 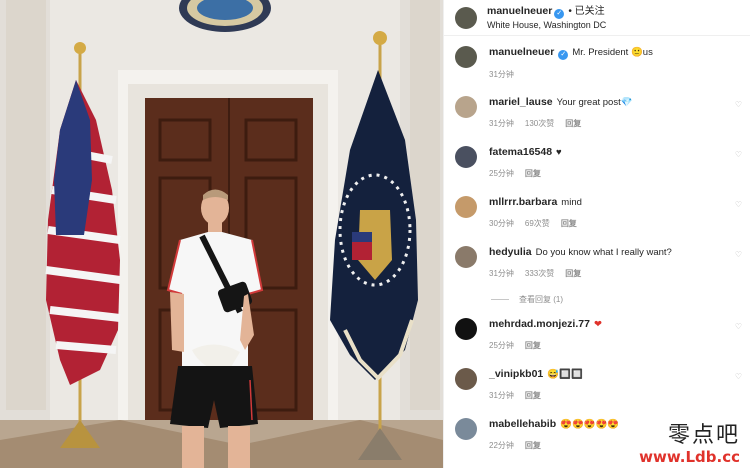 What do you see at coordinates (500, 299) in the screenshot?
I see `divider` at bounding box center [500, 299].